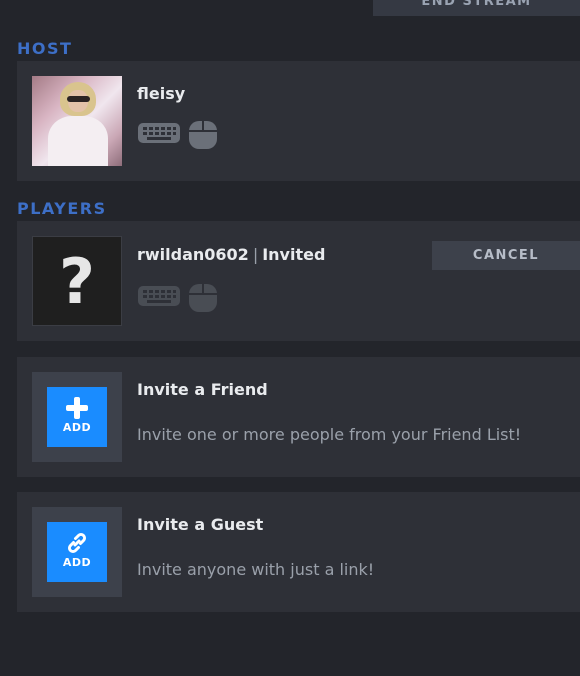 The width and height of the screenshot is (580, 676). I want to click on players-section-title: PLAYERS, so click(62, 208).